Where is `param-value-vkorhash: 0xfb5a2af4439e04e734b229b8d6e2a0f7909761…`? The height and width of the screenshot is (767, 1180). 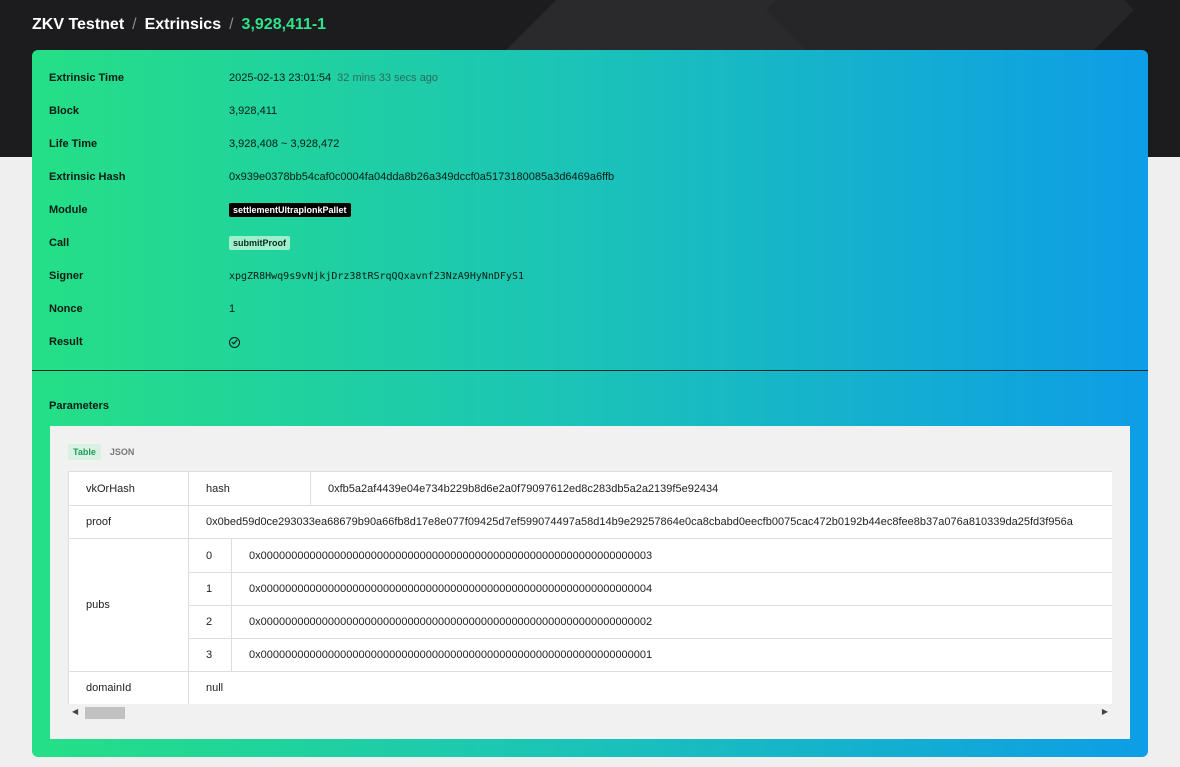 param-value-vkorhash: 0xfb5a2af4439e04e734b229b8d6e2a0f7909761… is located at coordinates (711, 489).